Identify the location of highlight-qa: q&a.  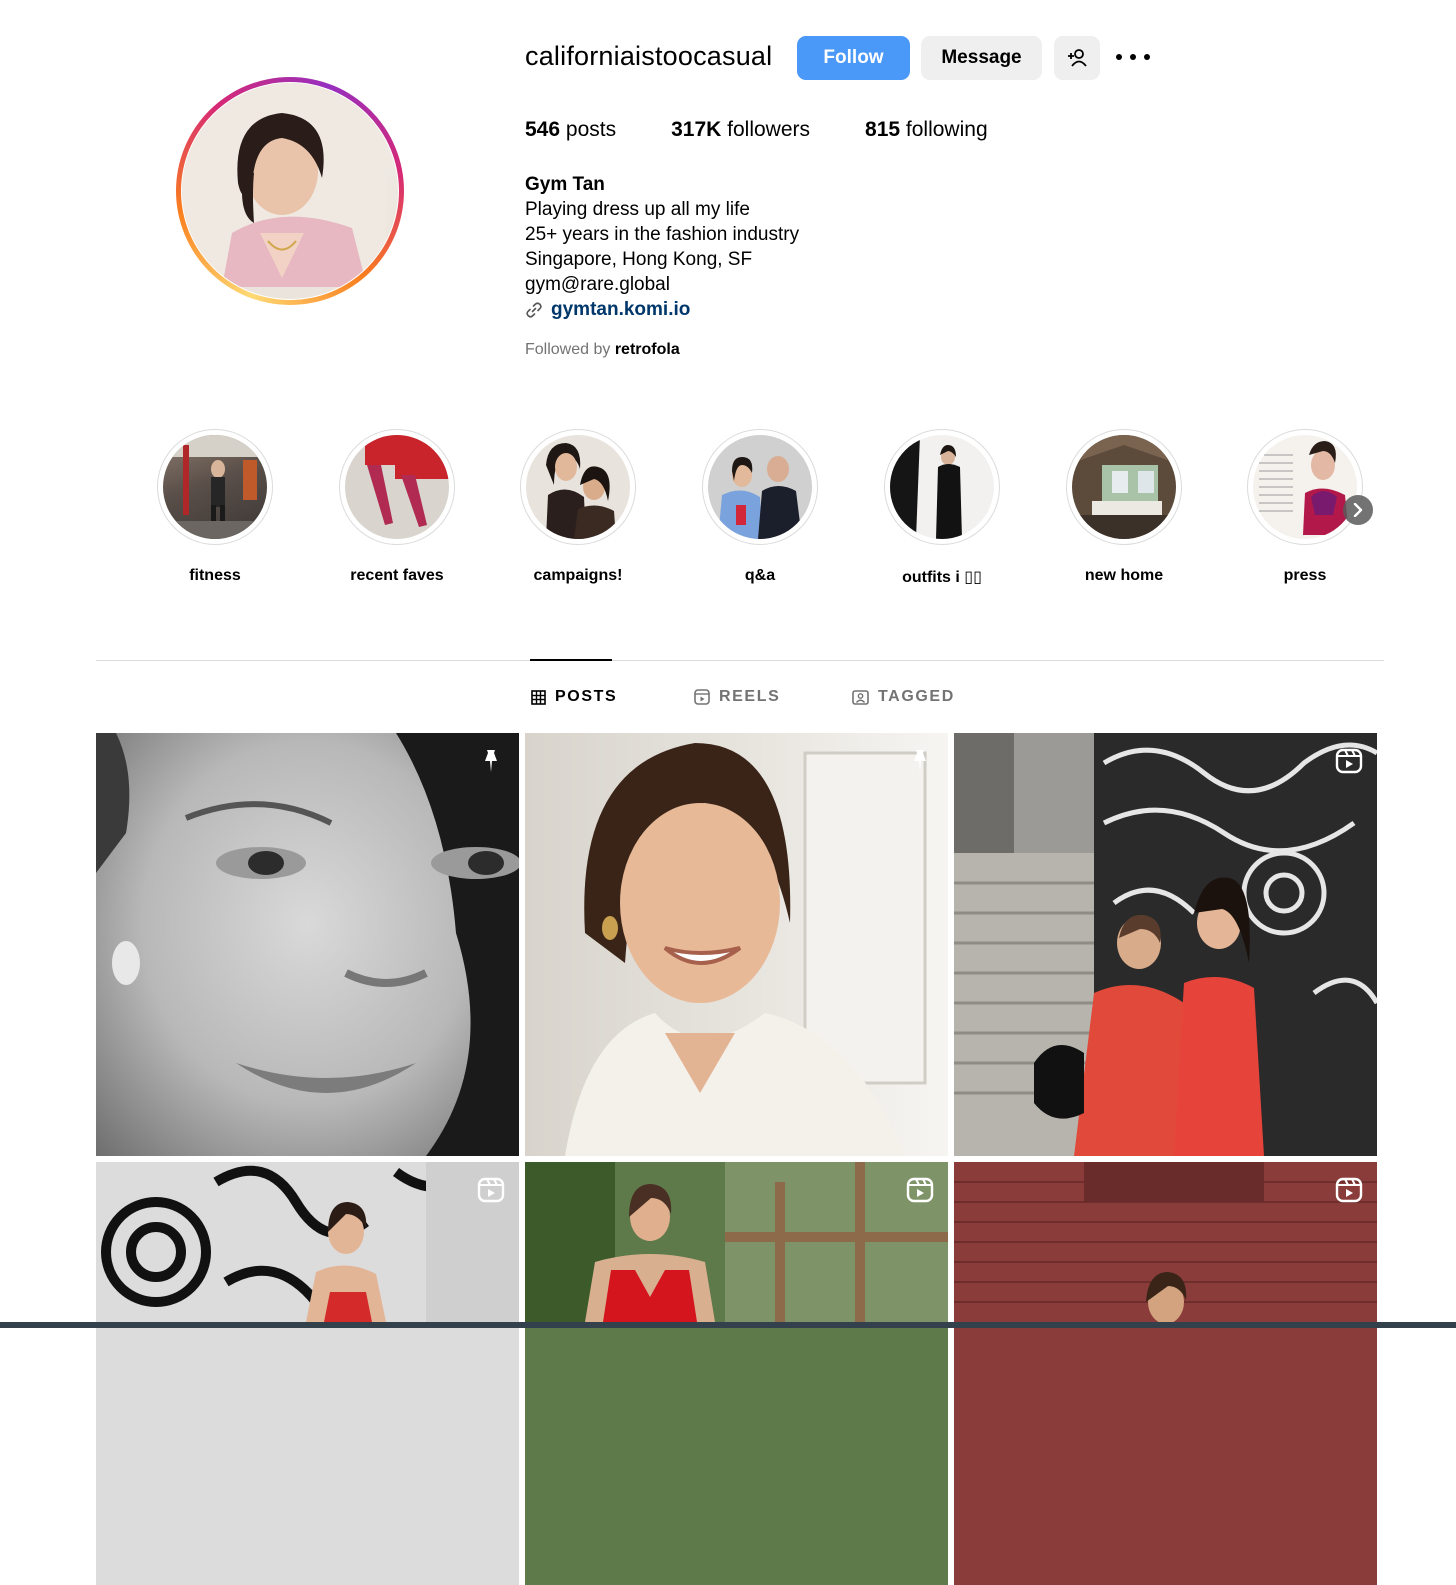
(760, 507).